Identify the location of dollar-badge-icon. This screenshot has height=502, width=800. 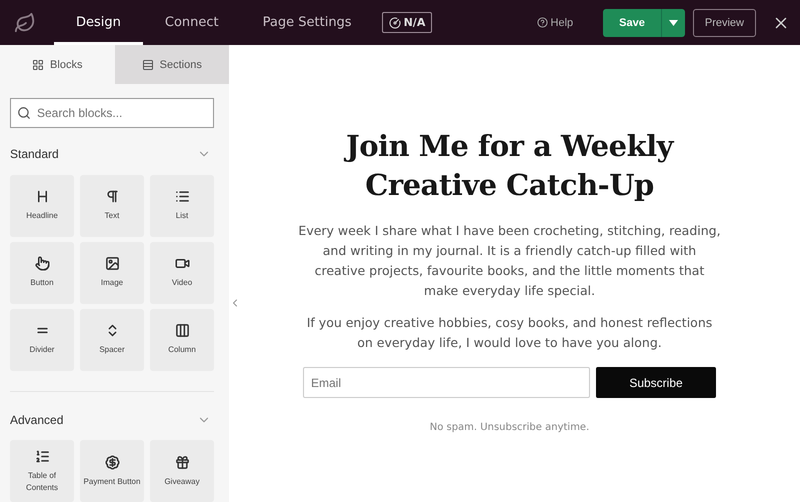
(112, 462).